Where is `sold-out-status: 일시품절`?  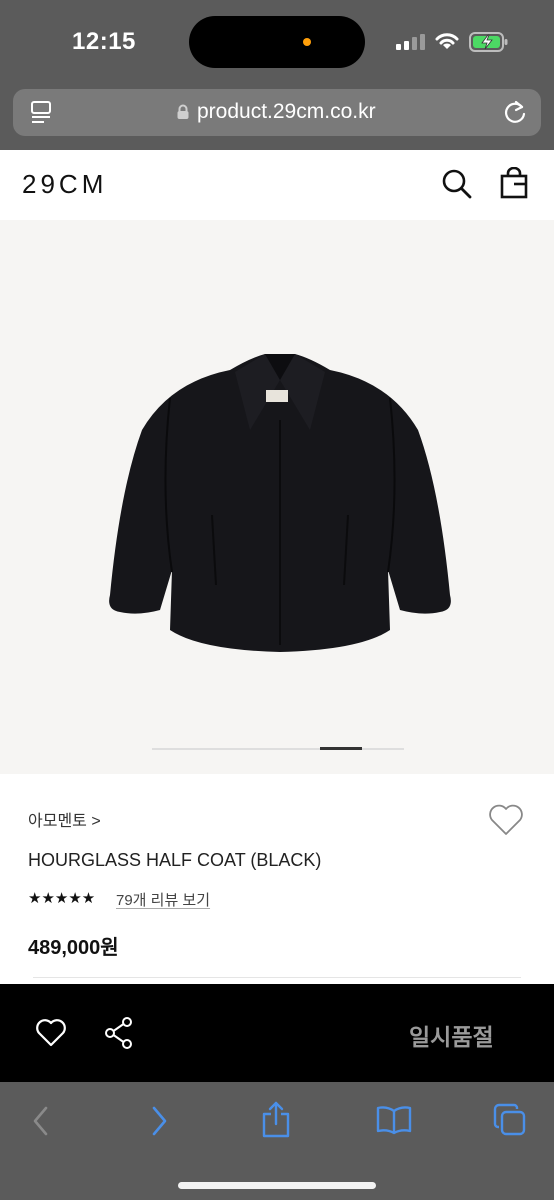 sold-out-status: 일시품절 is located at coordinates (451, 1037).